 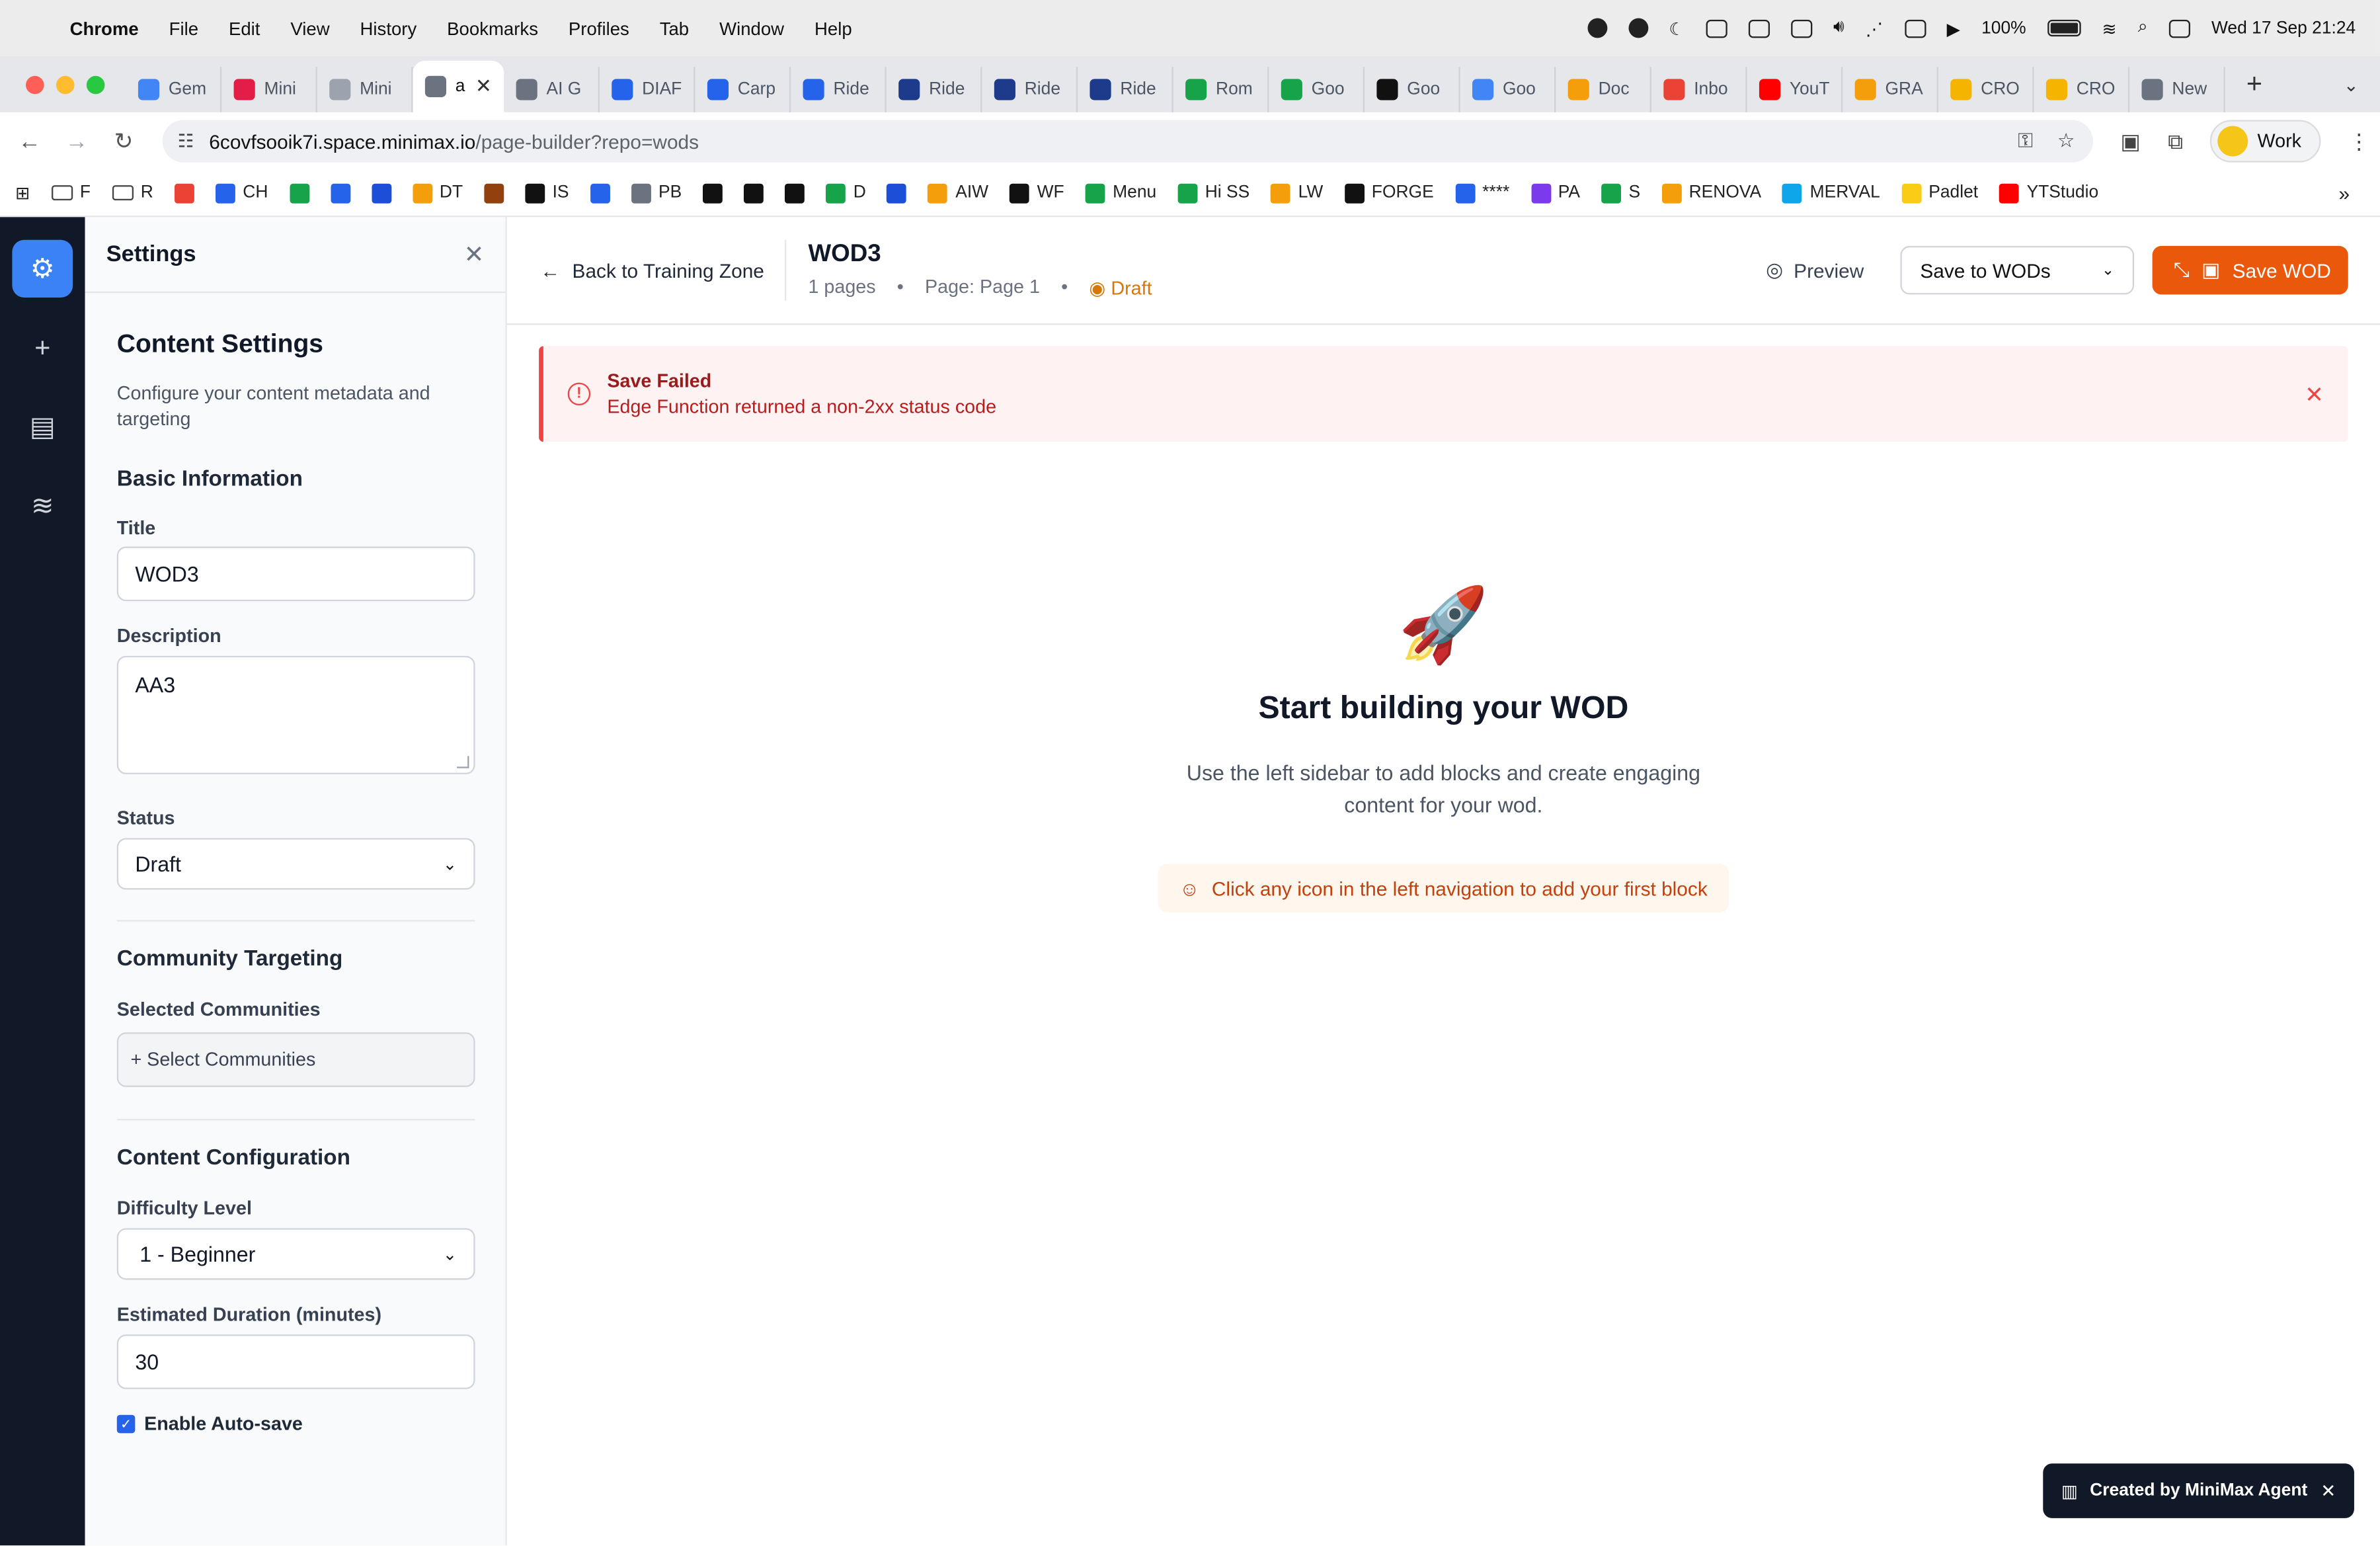 What do you see at coordinates (184, 27) in the screenshot?
I see `menu-file: File` at bounding box center [184, 27].